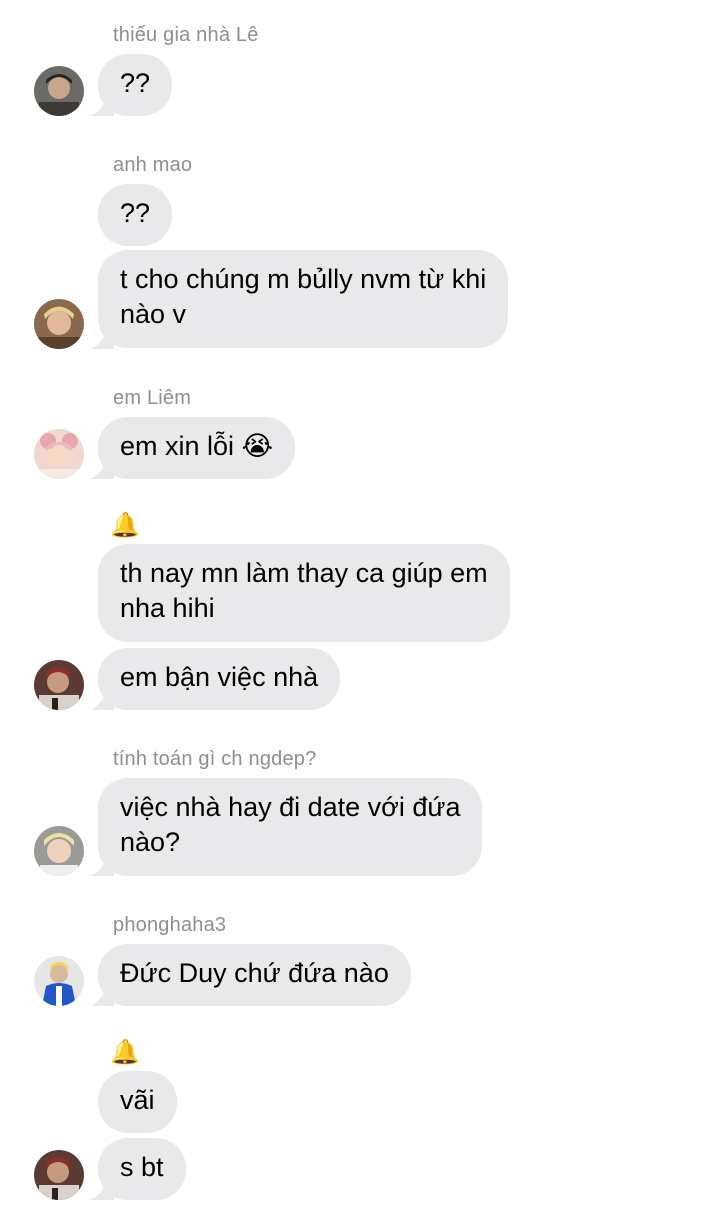  What do you see at coordinates (170, 925) in the screenshot?
I see `sender-name: phonghaha3` at bounding box center [170, 925].